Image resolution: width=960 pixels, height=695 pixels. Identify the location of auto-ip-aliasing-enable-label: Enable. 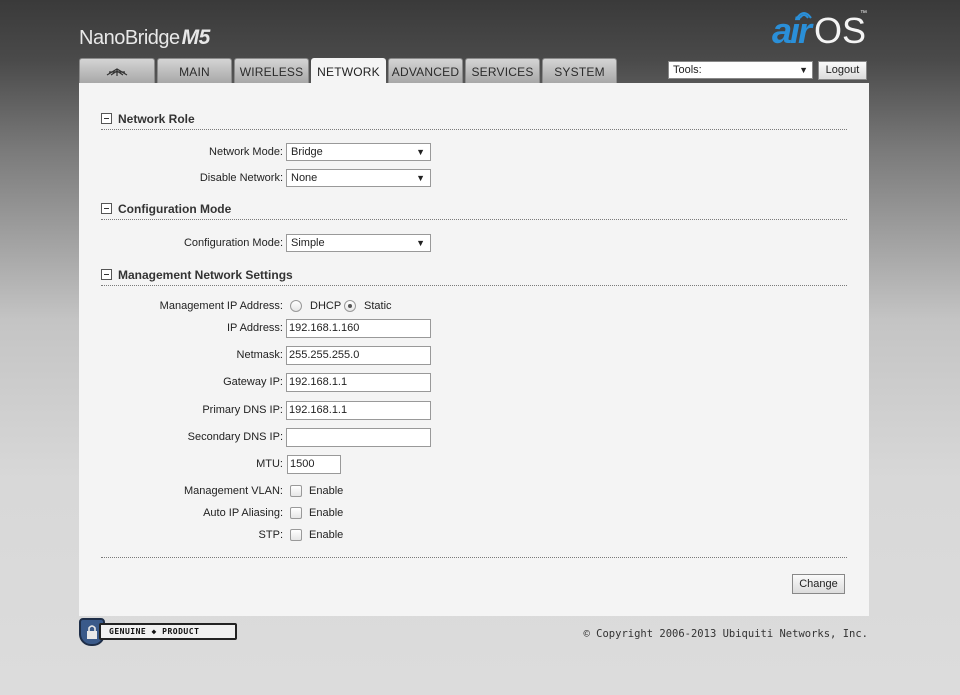
(326, 513).